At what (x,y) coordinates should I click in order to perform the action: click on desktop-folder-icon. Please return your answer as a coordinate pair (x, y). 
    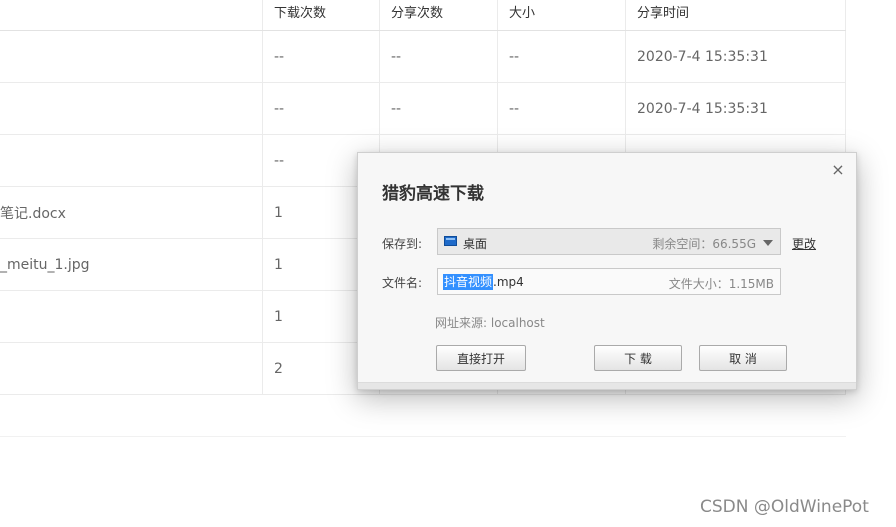
    Looking at the image, I should click on (450, 241).